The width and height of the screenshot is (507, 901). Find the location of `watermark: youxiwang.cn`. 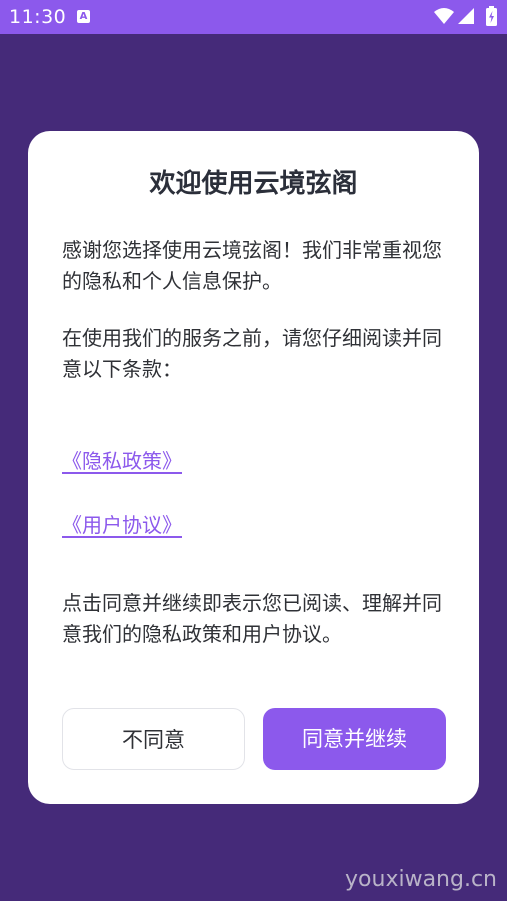

watermark: youxiwang.cn is located at coordinates (421, 879).